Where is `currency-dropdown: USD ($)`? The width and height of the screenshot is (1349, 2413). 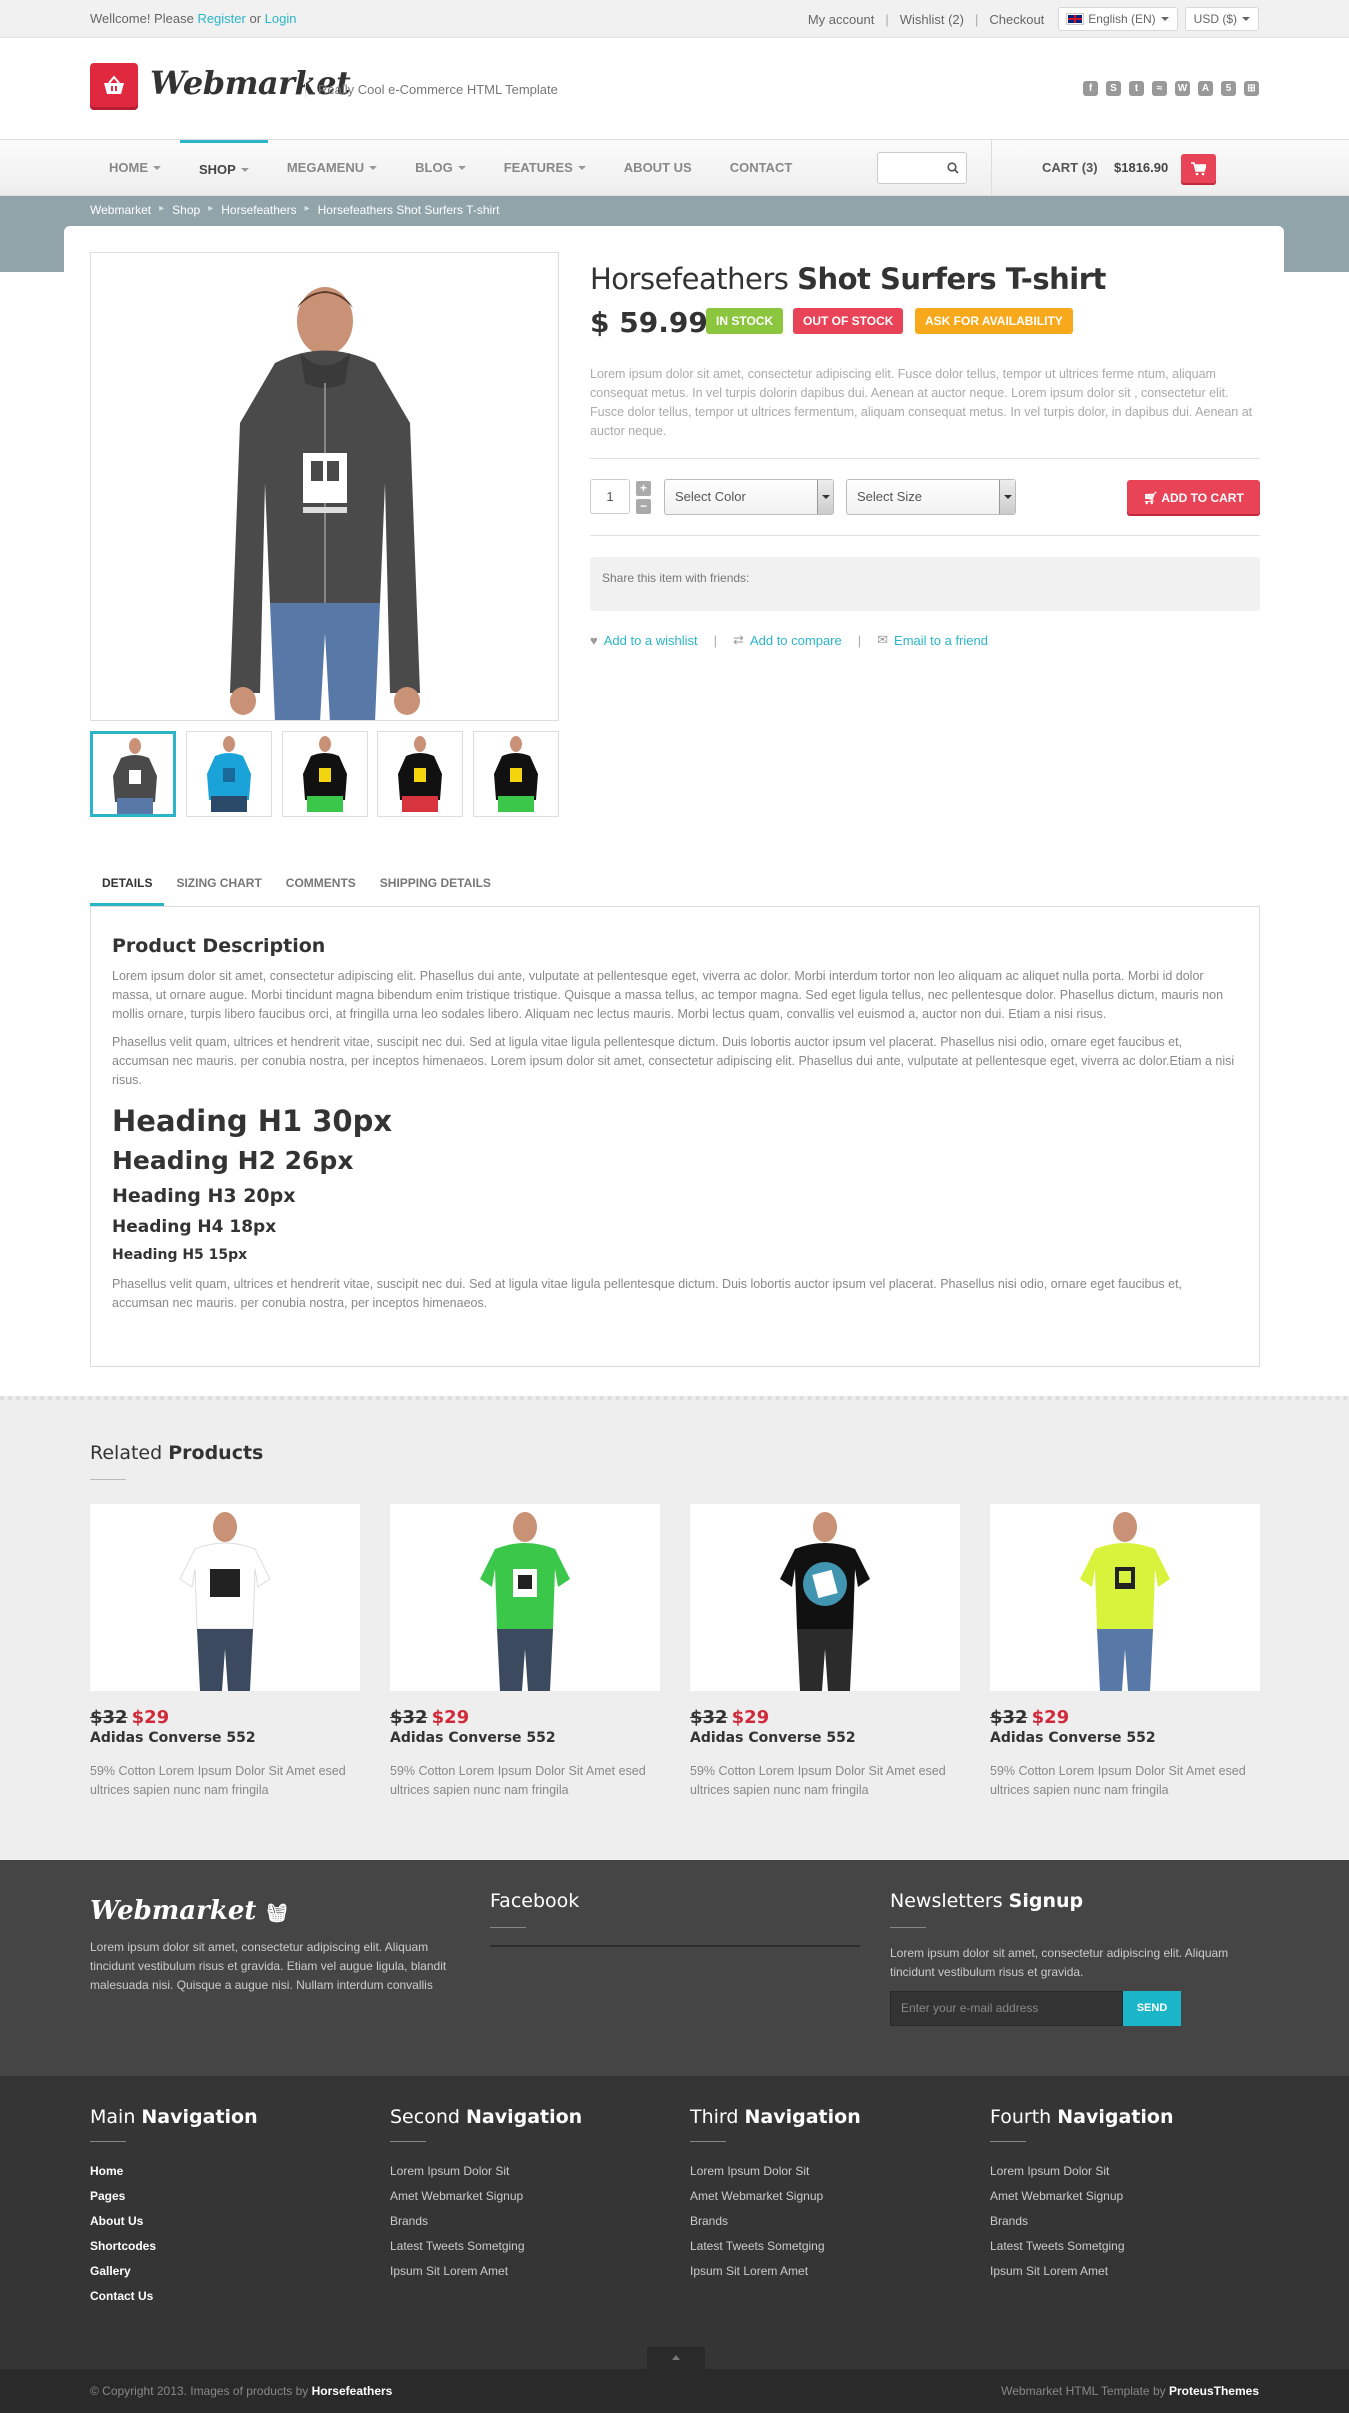 currency-dropdown: USD ($) is located at coordinates (1221, 19).